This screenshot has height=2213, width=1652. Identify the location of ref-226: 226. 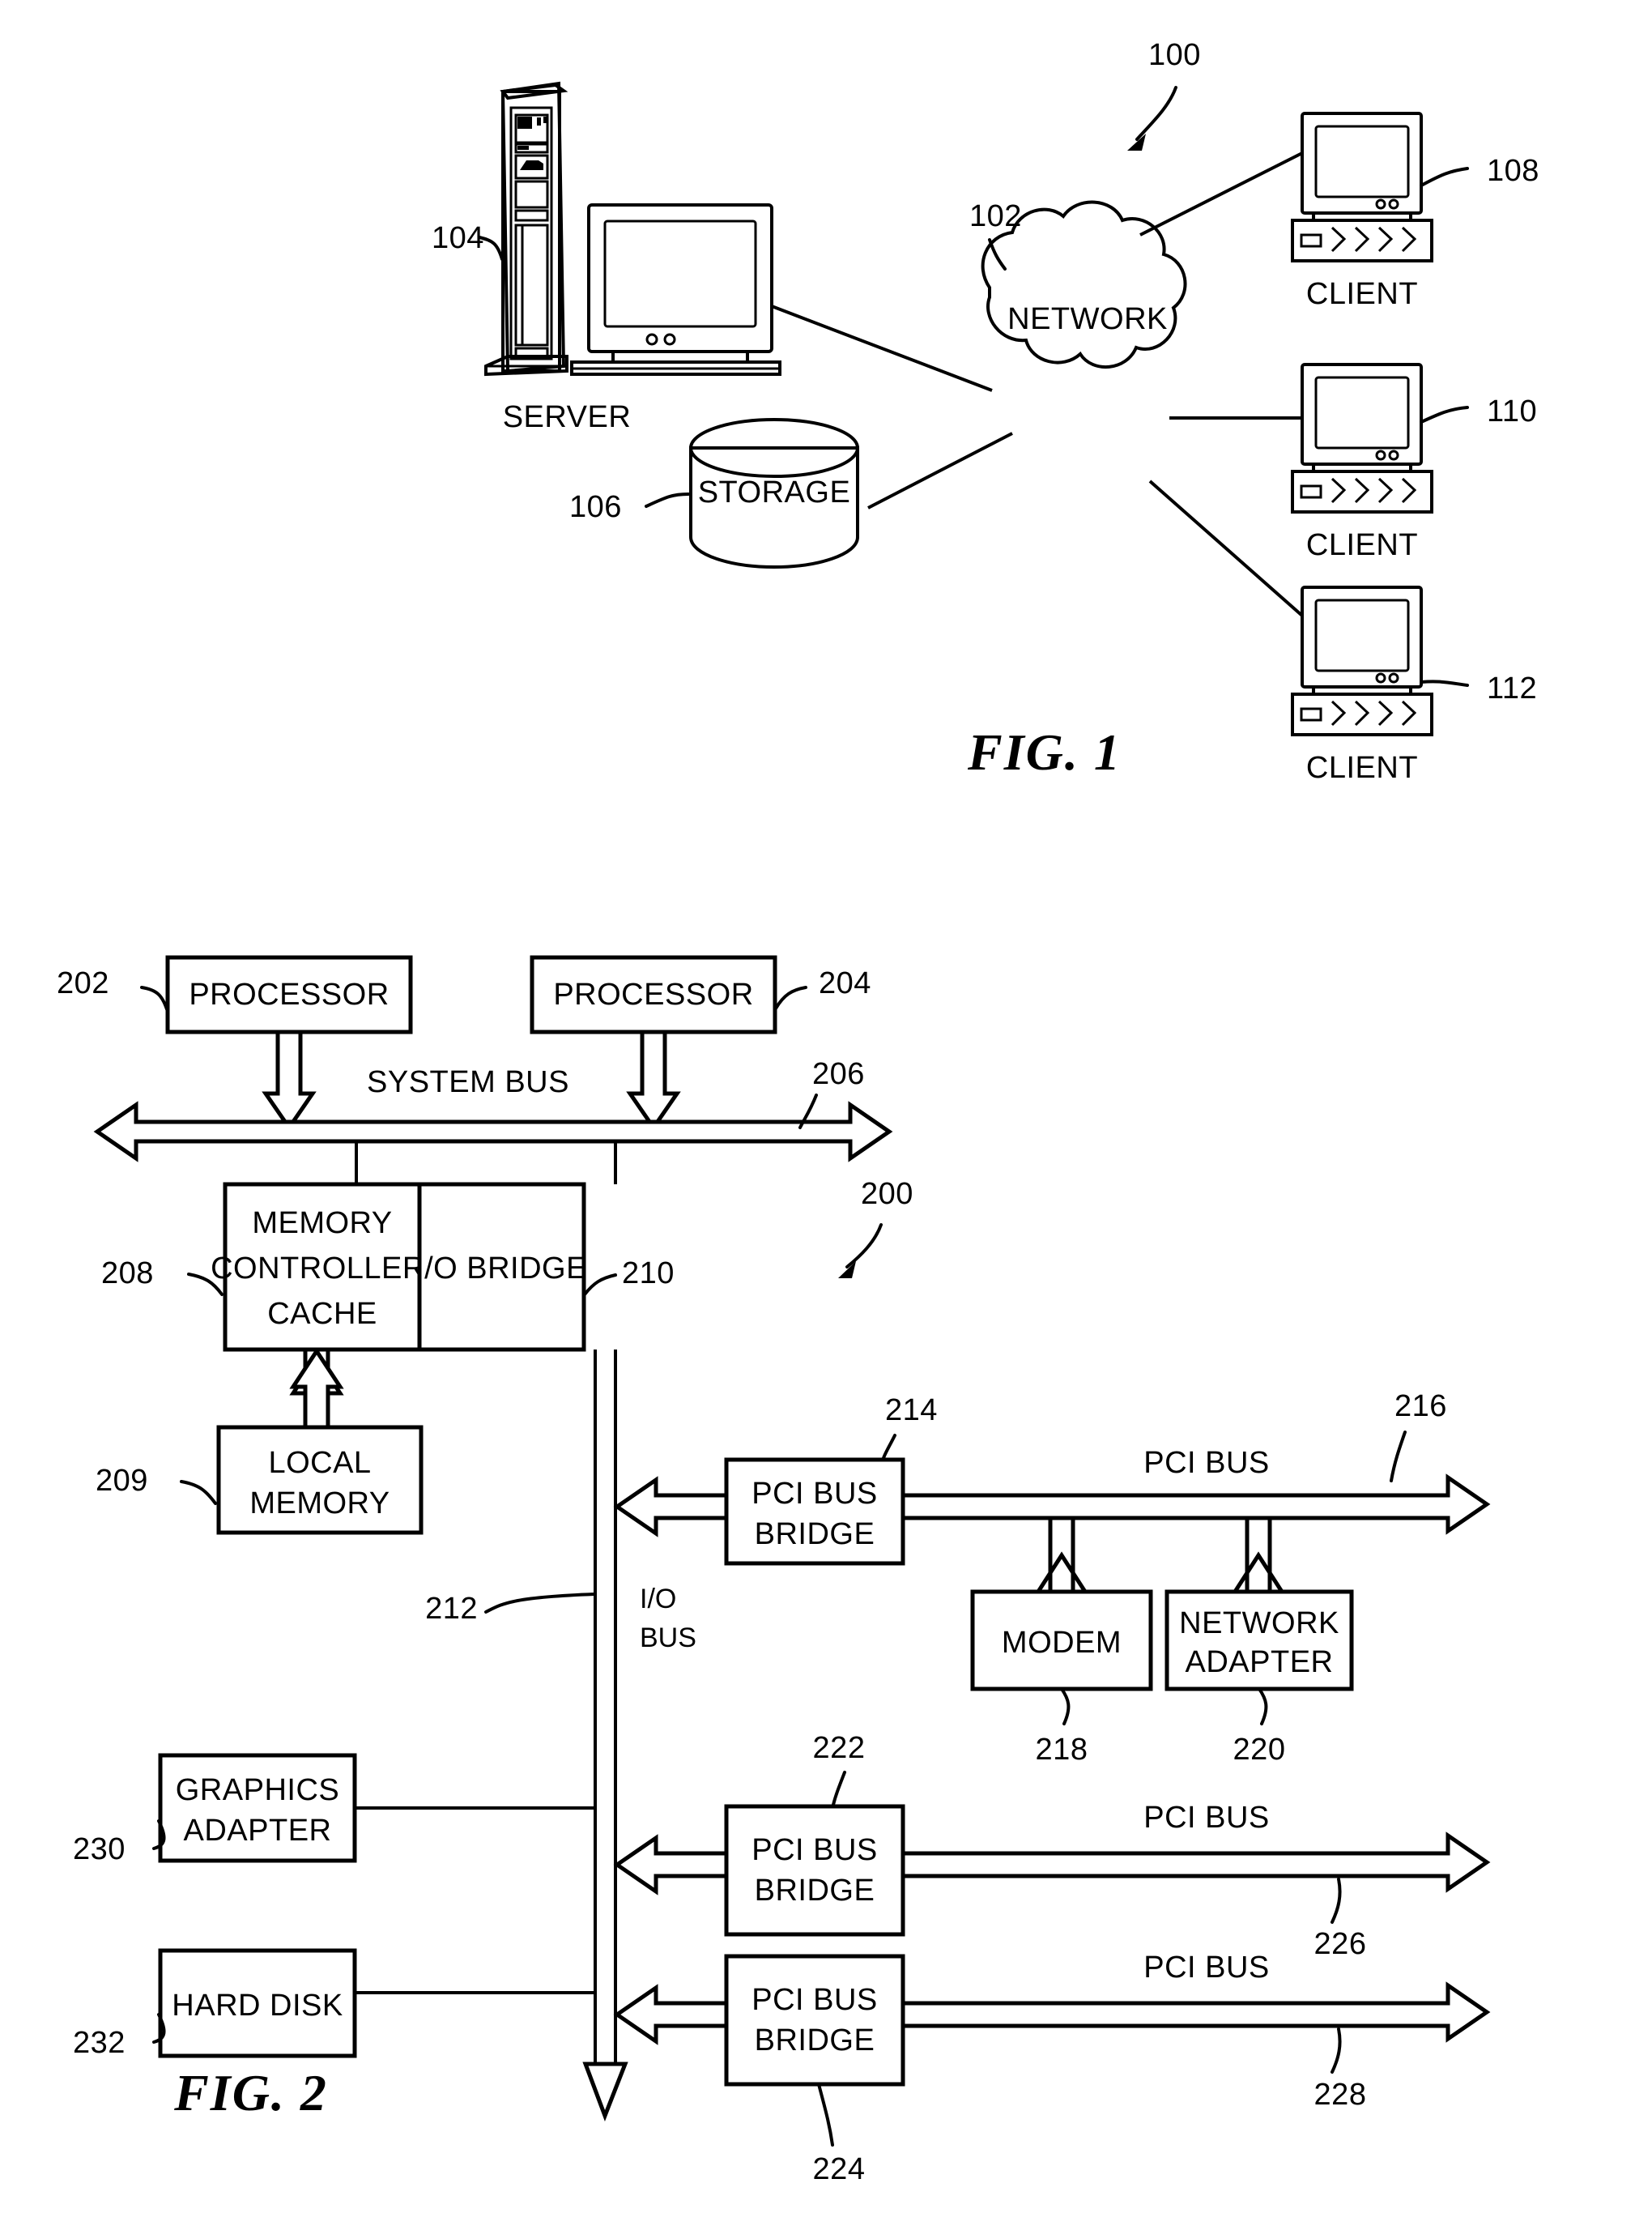
(1340, 1944).